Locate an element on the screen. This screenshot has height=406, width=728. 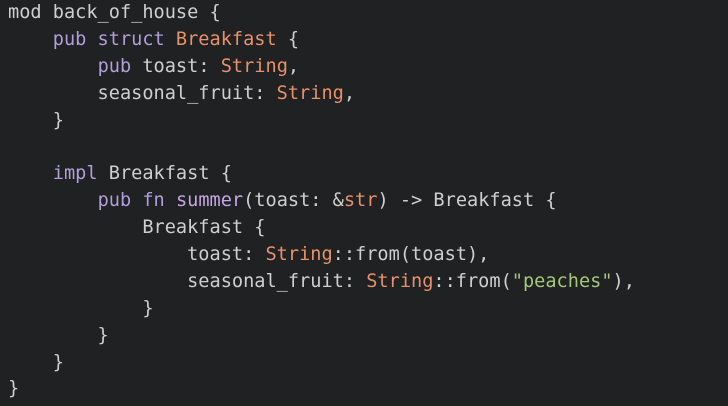
code-token: { is located at coordinates (288, 39).